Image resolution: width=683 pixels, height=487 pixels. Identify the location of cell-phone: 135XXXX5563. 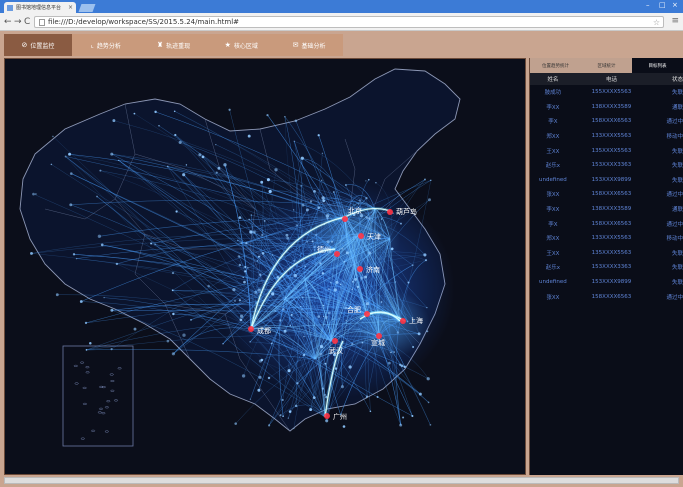
(611, 150).